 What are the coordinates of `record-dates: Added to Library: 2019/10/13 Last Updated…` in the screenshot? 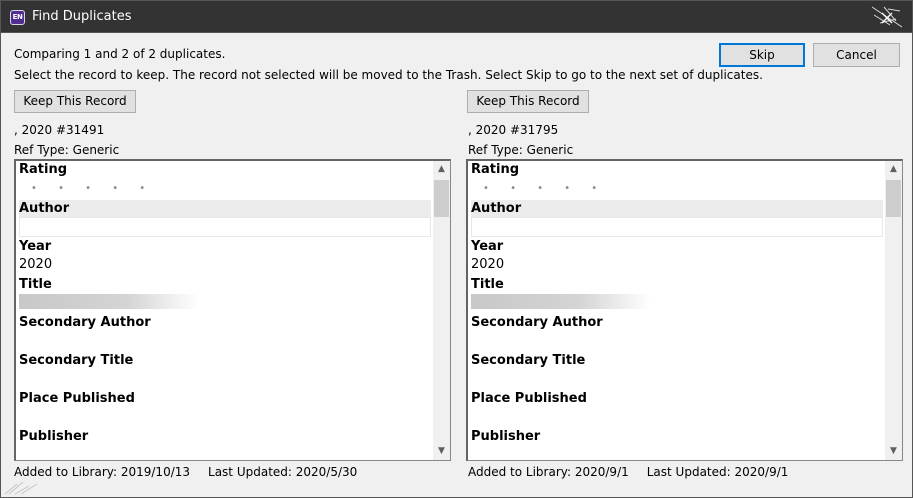 It's located at (185, 472).